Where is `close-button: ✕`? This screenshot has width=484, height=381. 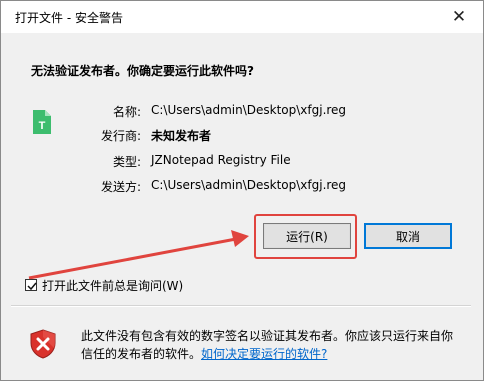 close-button: ✕ is located at coordinates (459, 17).